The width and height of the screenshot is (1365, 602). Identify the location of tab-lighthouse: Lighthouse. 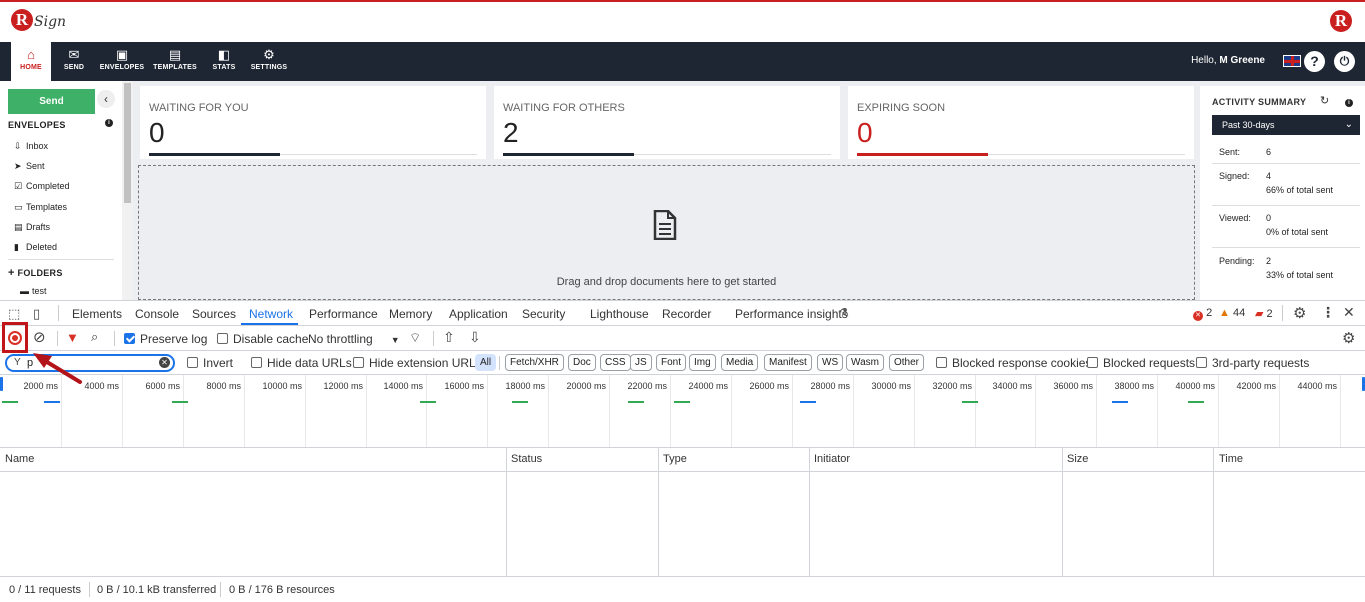
(619, 314).